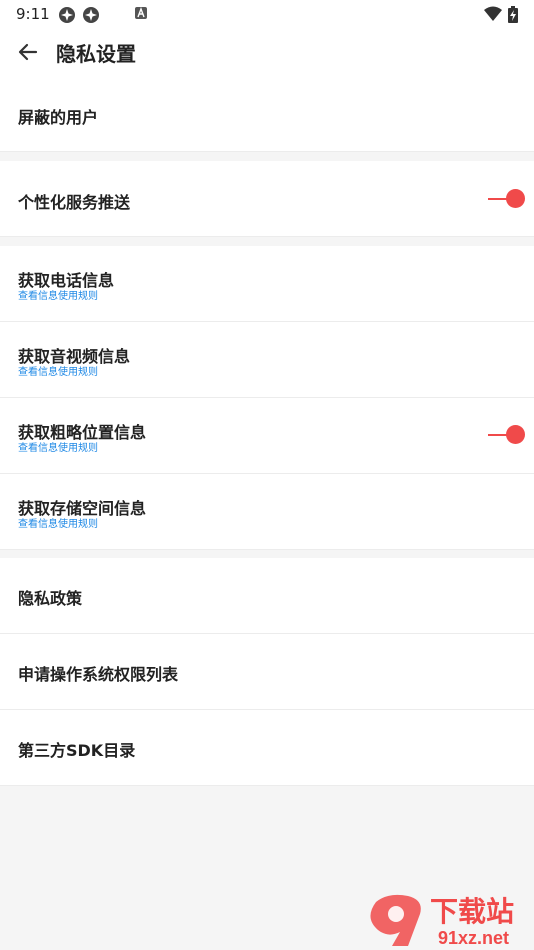 Image resolution: width=534 pixels, height=950 pixels. Describe the element at coordinates (28, 52) in the screenshot. I see `back-arrow-icon` at that location.